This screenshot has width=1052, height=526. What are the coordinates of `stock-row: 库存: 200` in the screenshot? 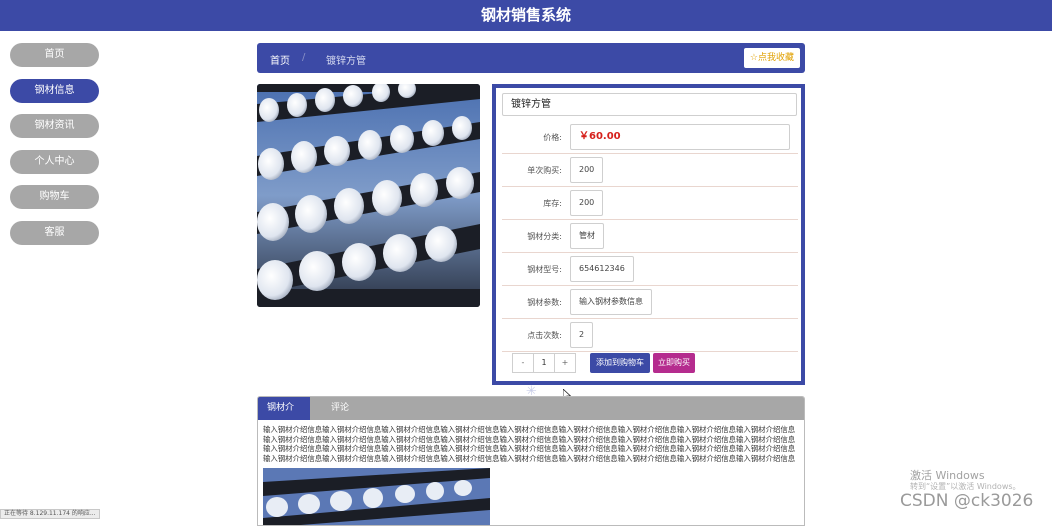 It's located at (650, 203).